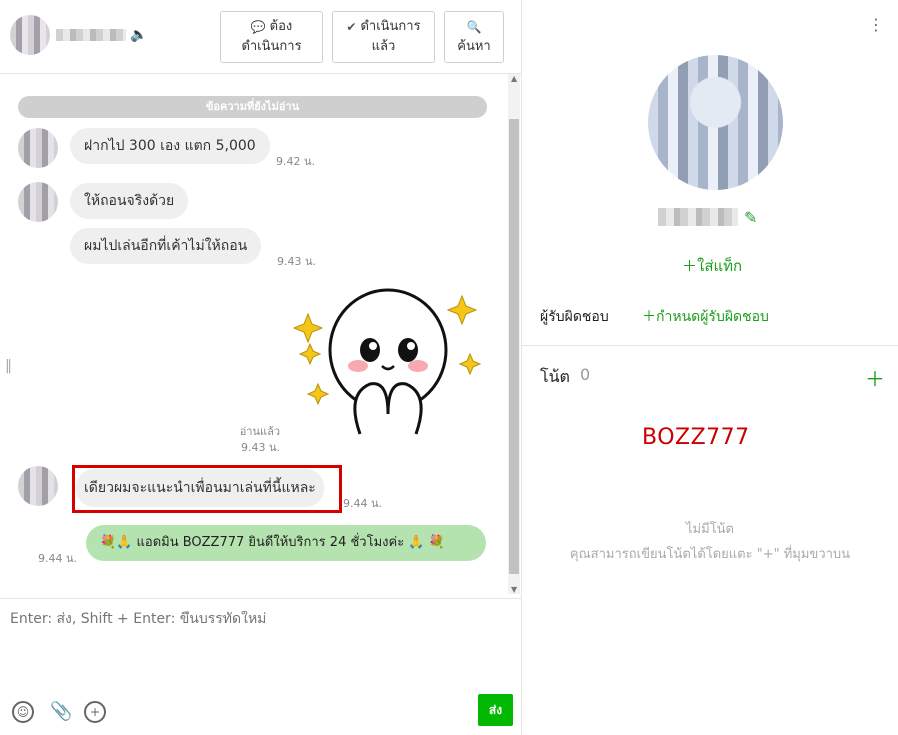 The width and height of the screenshot is (898, 735). I want to click on check-bubble-icon: ✔, so click(351, 27).